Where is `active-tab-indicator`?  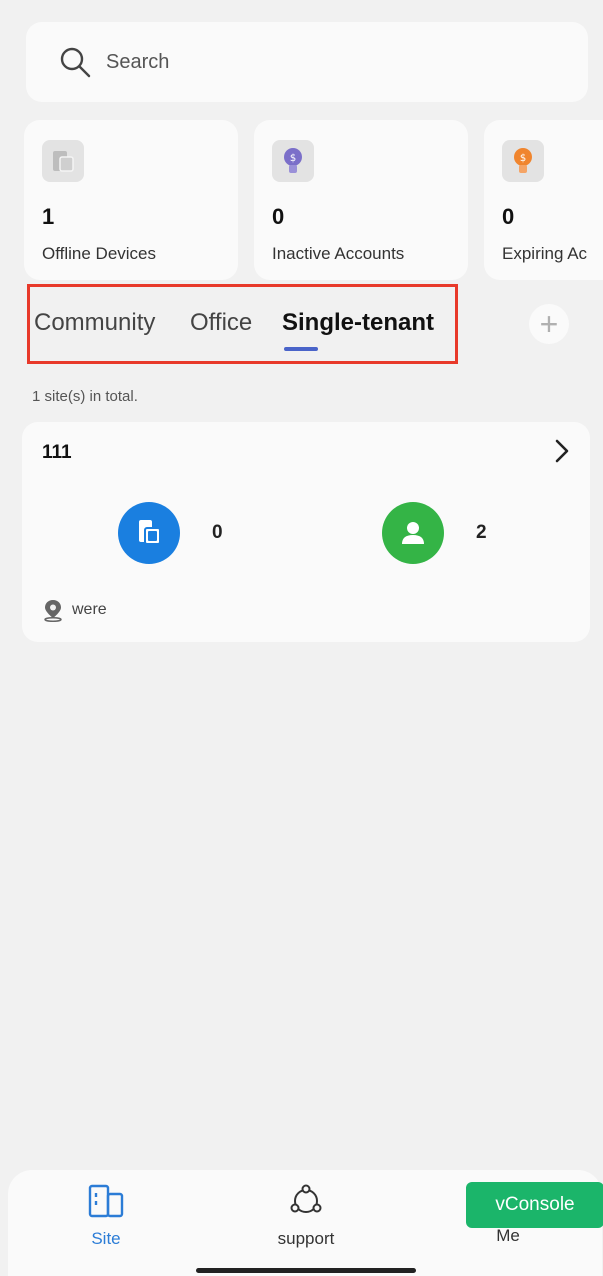 active-tab-indicator is located at coordinates (301, 349).